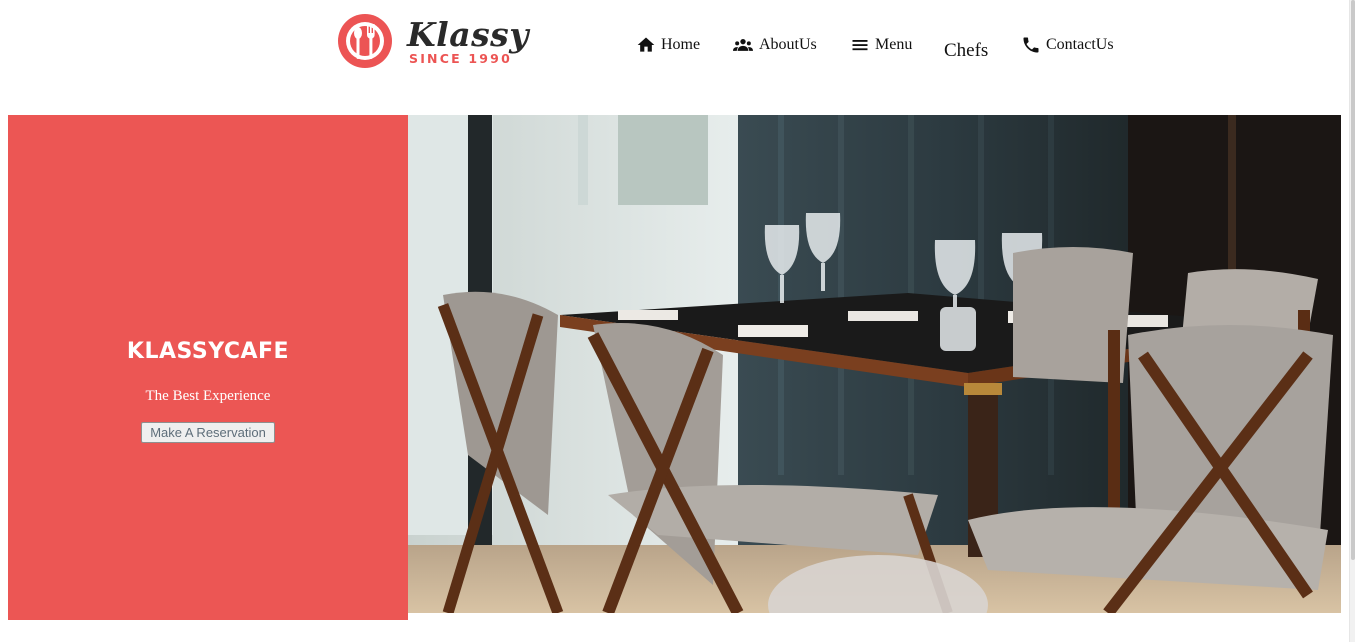  Describe the element at coordinates (743, 45) in the screenshot. I see `people-icon` at that location.